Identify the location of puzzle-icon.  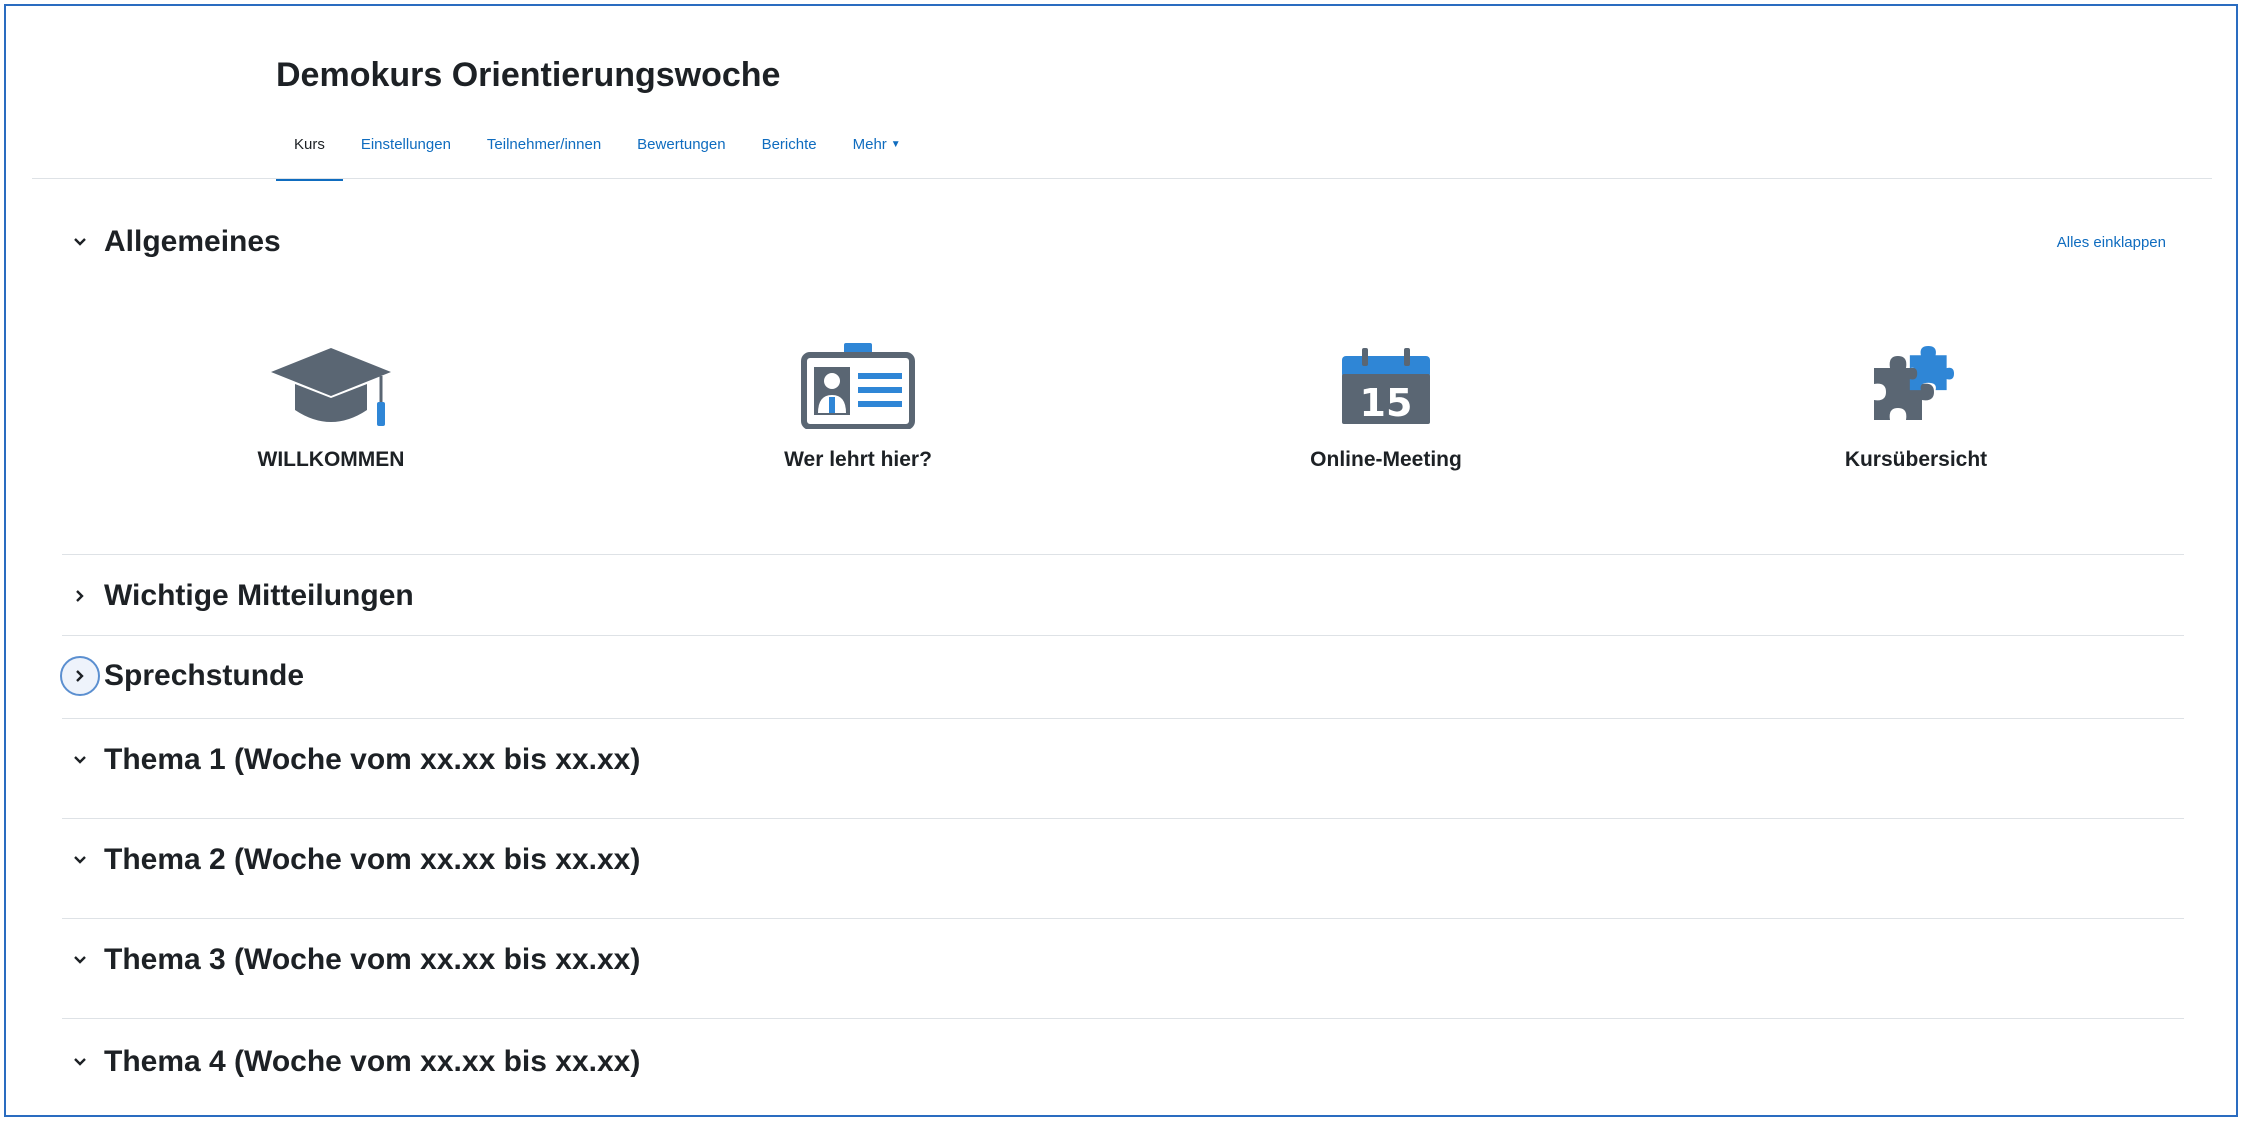
(1914, 383).